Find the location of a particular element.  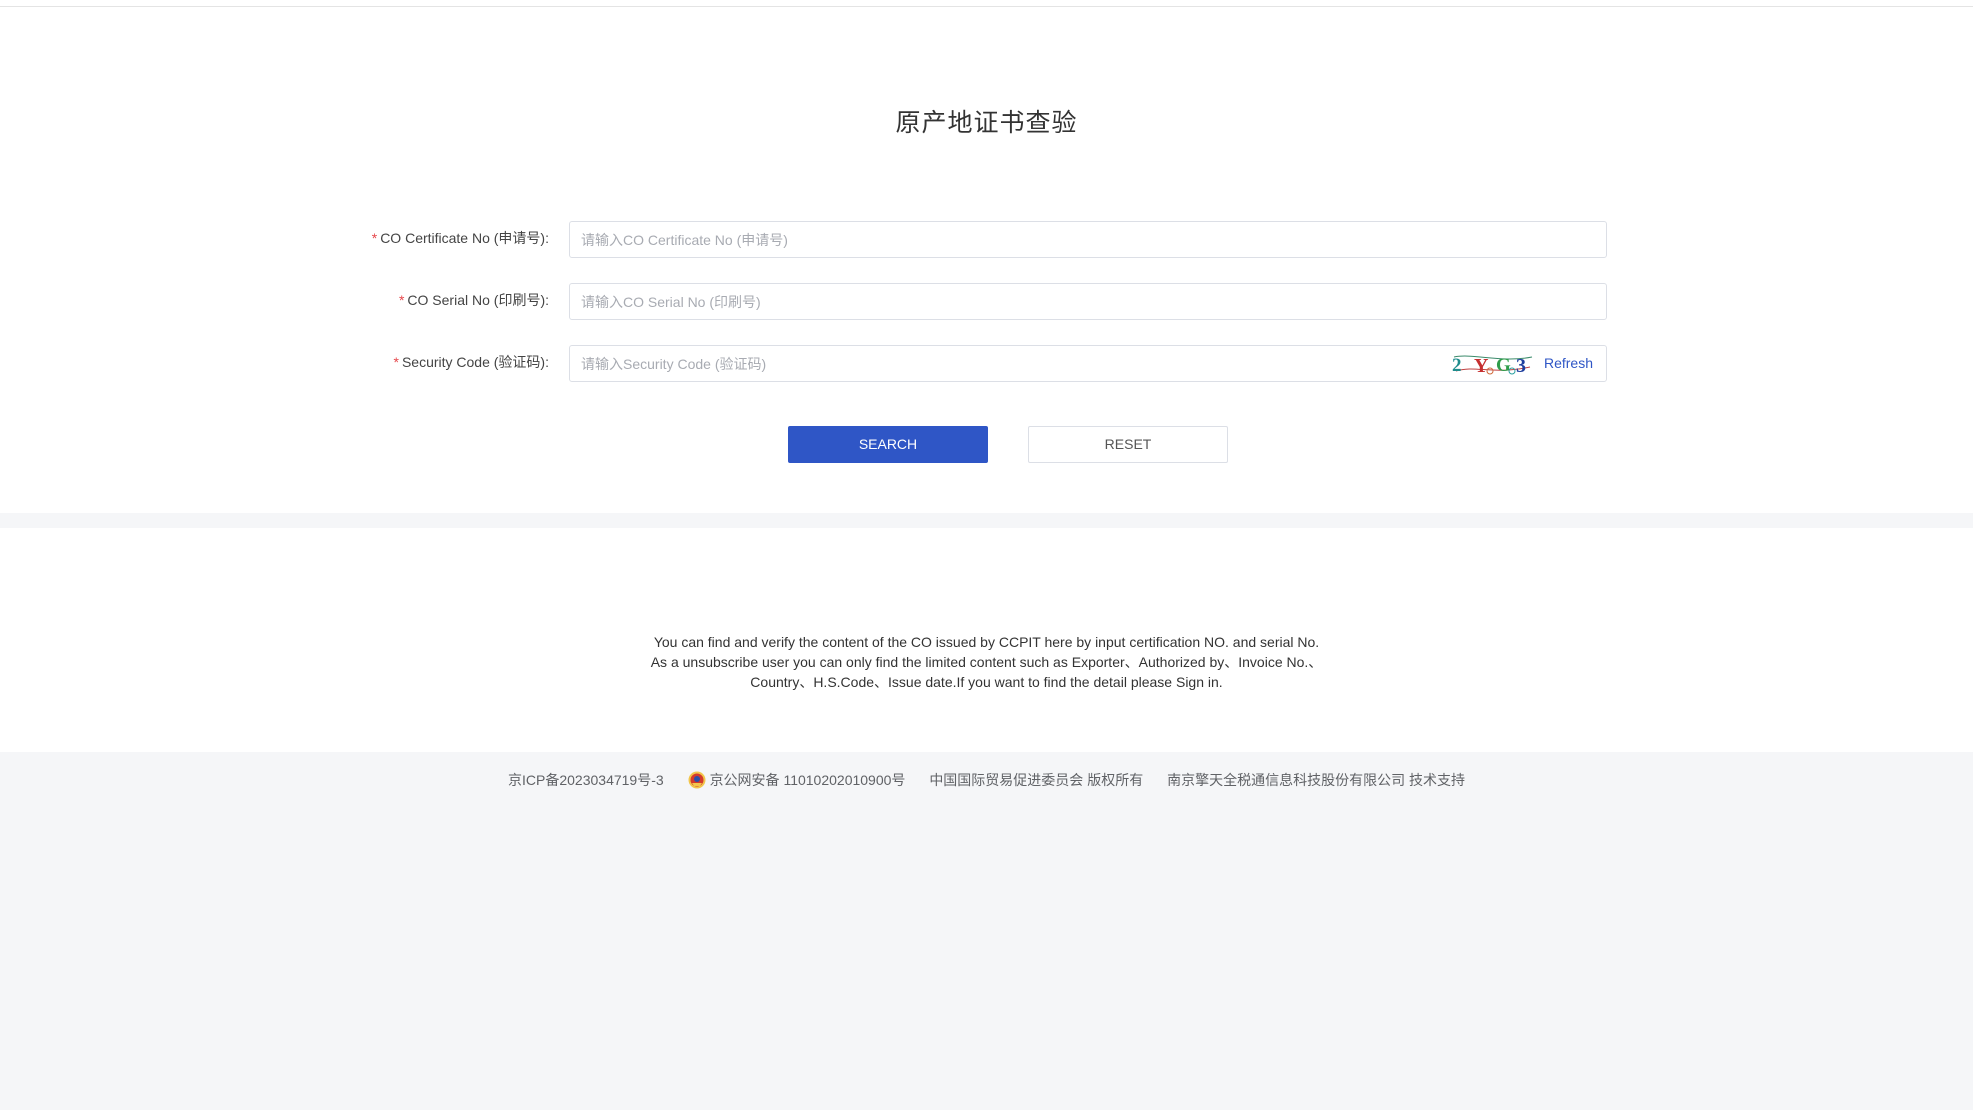

captcha-char-3: G is located at coordinates (1503, 365).